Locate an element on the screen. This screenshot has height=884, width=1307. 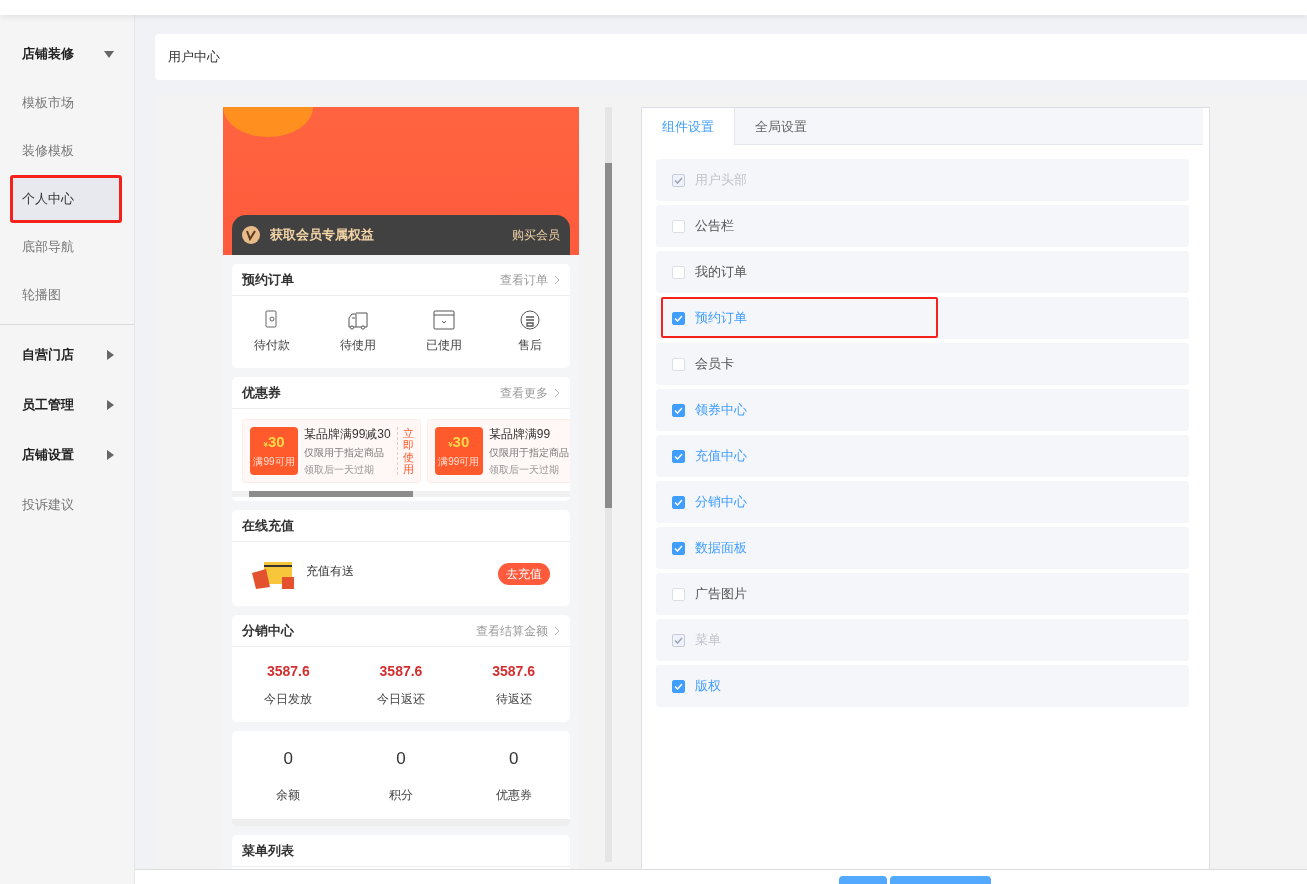
section-title: 在线充值 is located at coordinates (268, 525).